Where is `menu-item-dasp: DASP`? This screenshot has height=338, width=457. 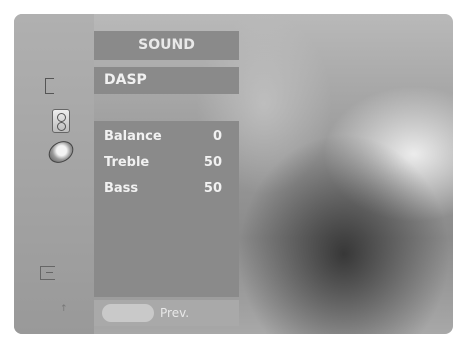
menu-item-dasp: DASP is located at coordinates (166, 80).